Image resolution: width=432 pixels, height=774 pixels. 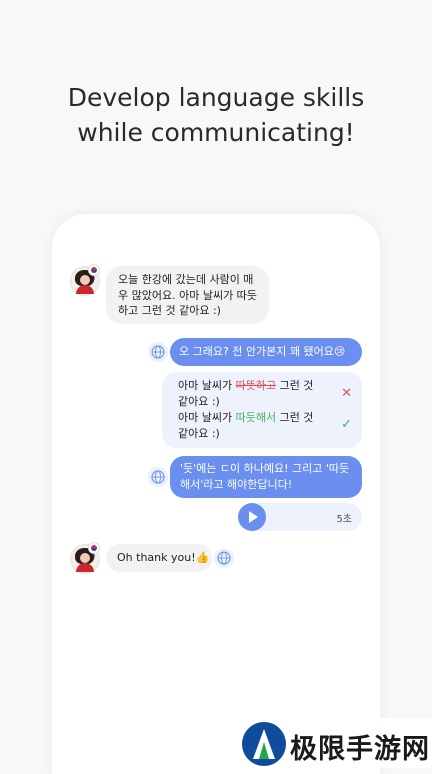 What do you see at coordinates (252, 517) in the screenshot?
I see `play-icon` at bounding box center [252, 517].